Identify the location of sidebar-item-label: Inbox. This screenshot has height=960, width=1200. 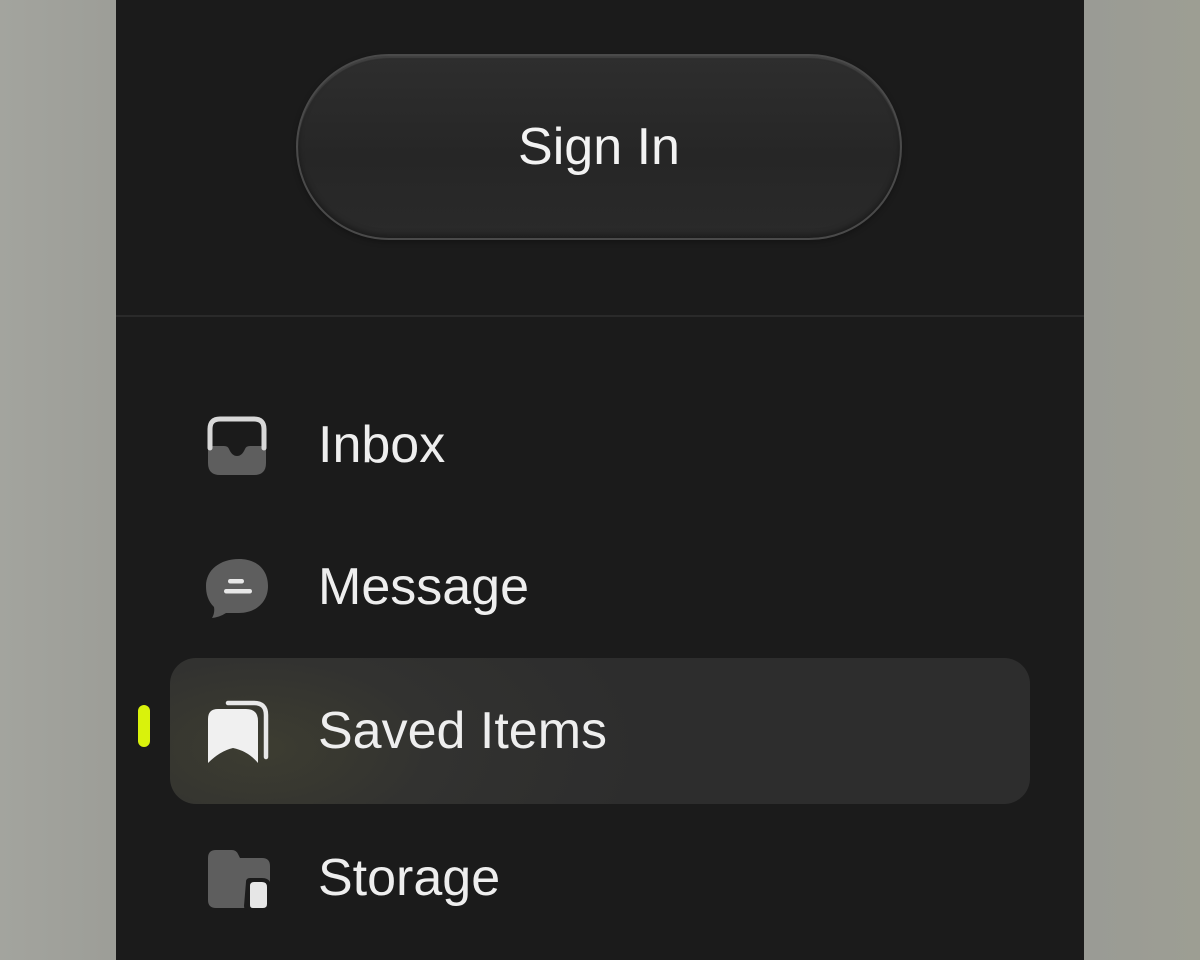
(382, 445).